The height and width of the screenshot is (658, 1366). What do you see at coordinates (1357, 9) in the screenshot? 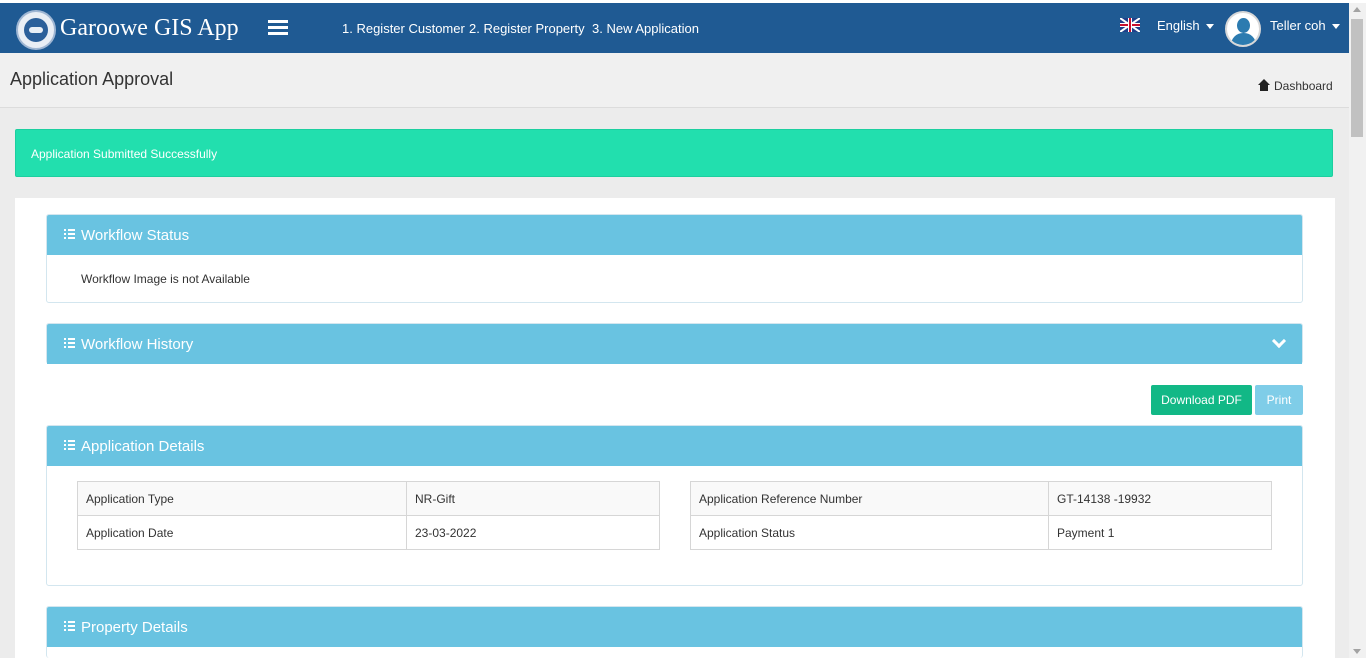
I see `scroll-up-arrow-icon` at bounding box center [1357, 9].